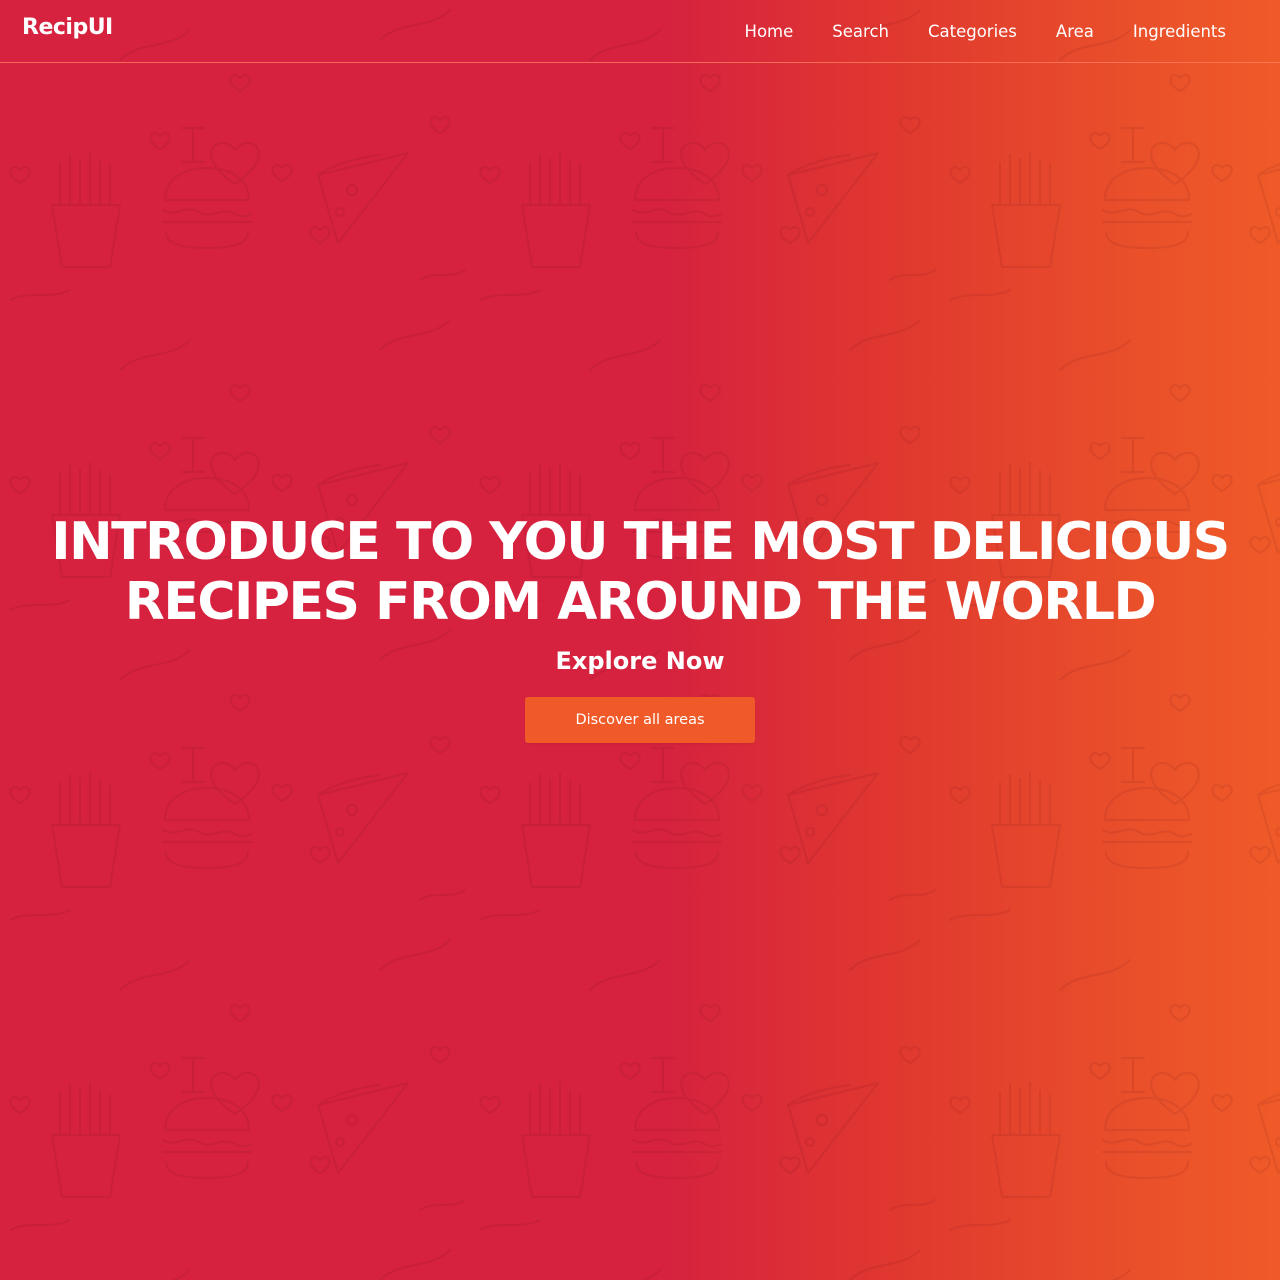  Describe the element at coordinates (972, 31) in the screenshot. I see `nav-item-categories: Categories` at that location.